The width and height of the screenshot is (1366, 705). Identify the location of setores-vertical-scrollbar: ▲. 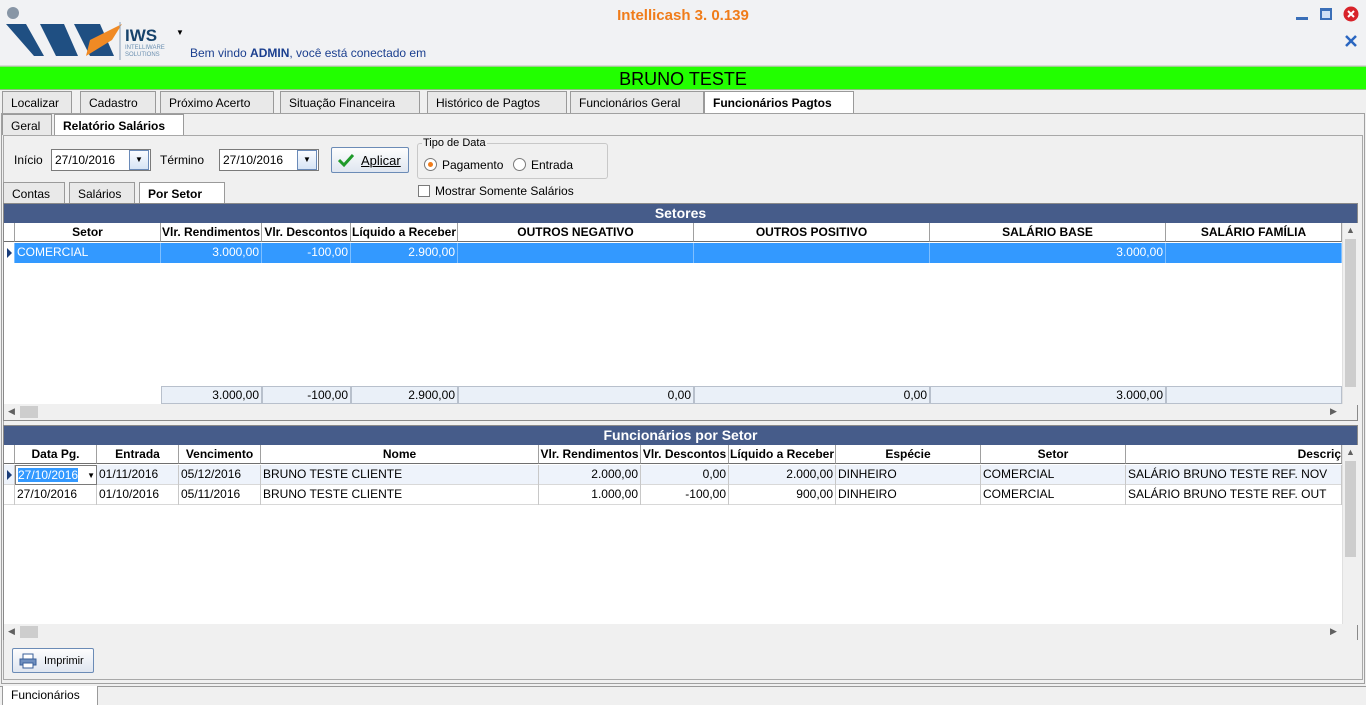
(1350, 314).